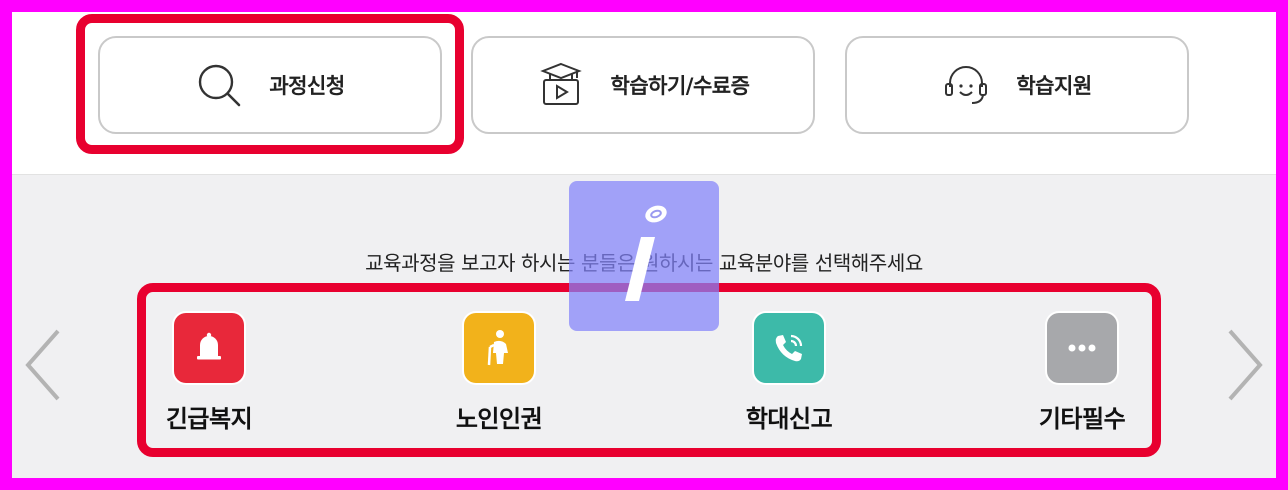 The image size is (1288, 490). I want to click on prev-arrow, so click(44, 365).